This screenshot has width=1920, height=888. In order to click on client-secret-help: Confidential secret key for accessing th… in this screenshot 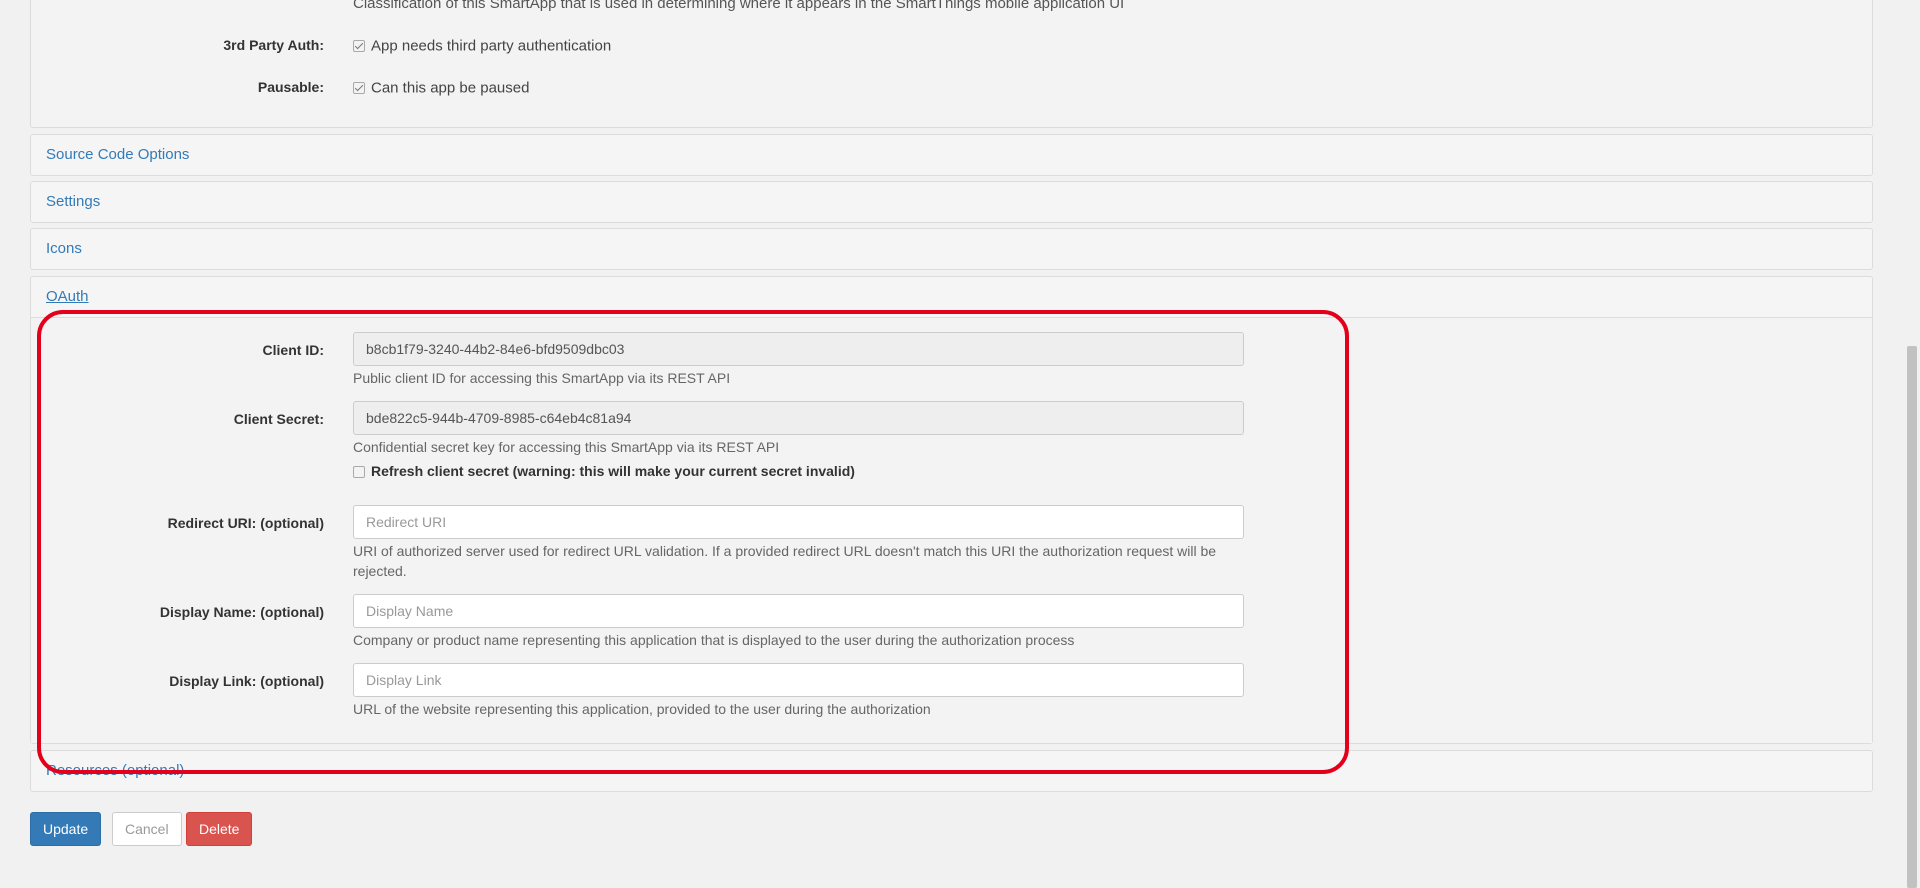, I will do `click(566, 447)`.